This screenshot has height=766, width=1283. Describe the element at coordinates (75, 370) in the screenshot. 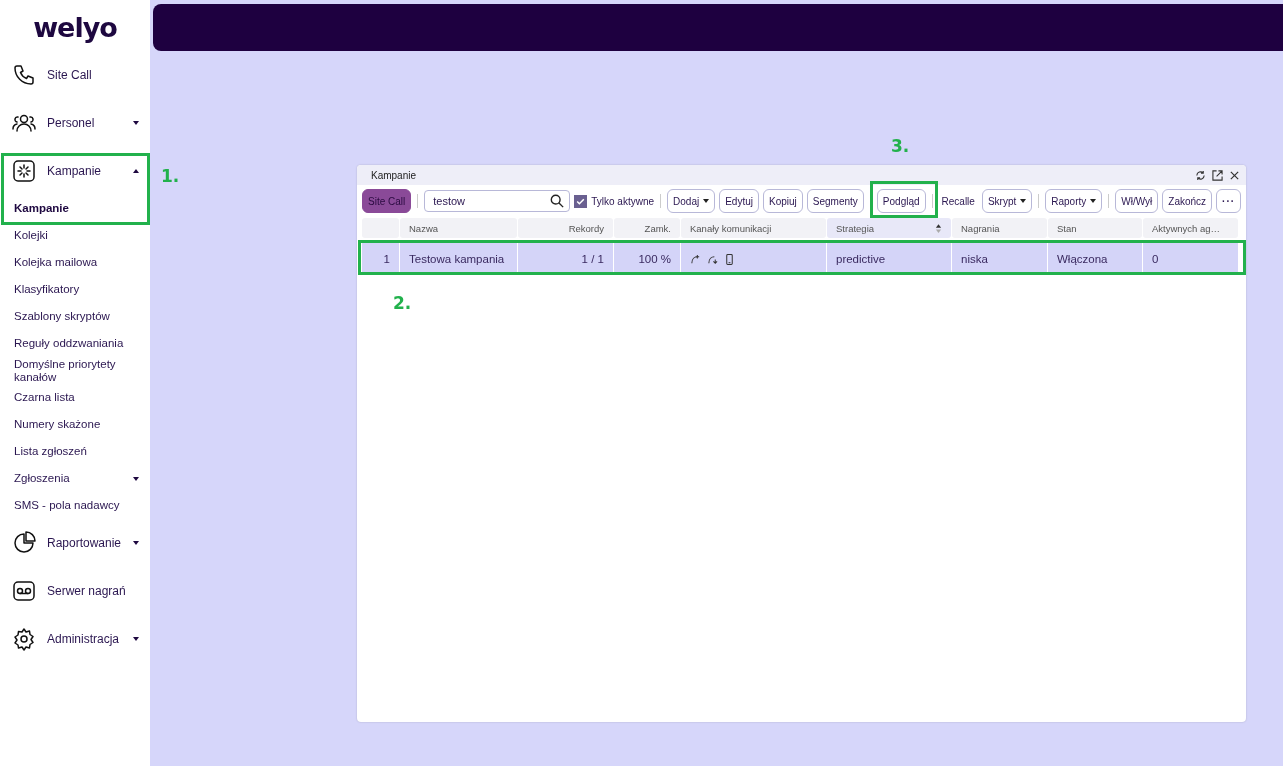

I see `sub-menu-item: Domyślne priorytety kanałów` at that location.